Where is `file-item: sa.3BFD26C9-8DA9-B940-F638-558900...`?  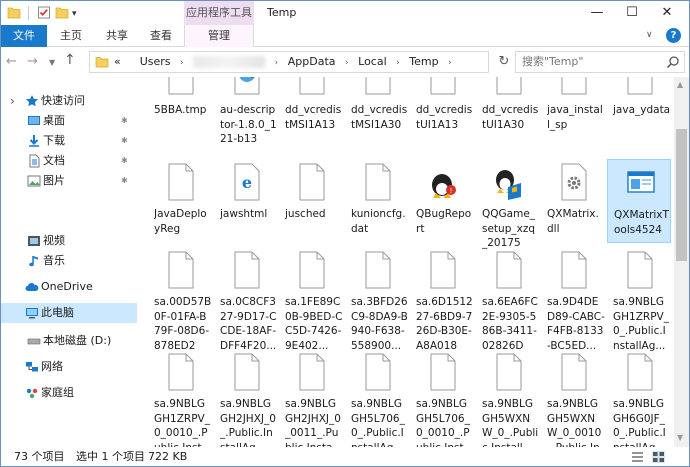
file-item: sa.3BFD26C9-8DA9-B940-F638-558900... is located at coordinates (377, 299).